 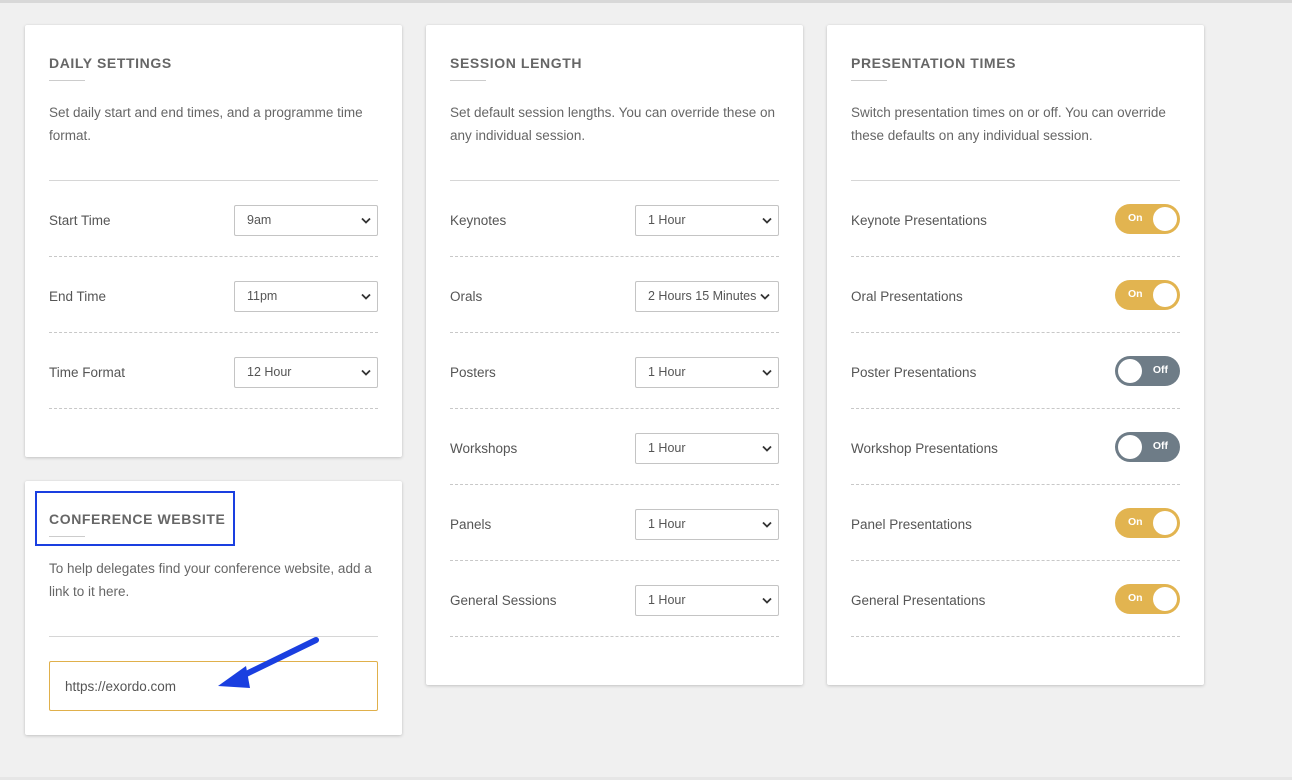 What do you see at coordinates (907, 296) in the screenshot?
I see `oral-presentations-label: Oral Presentations` at bounding box center [907, 296].